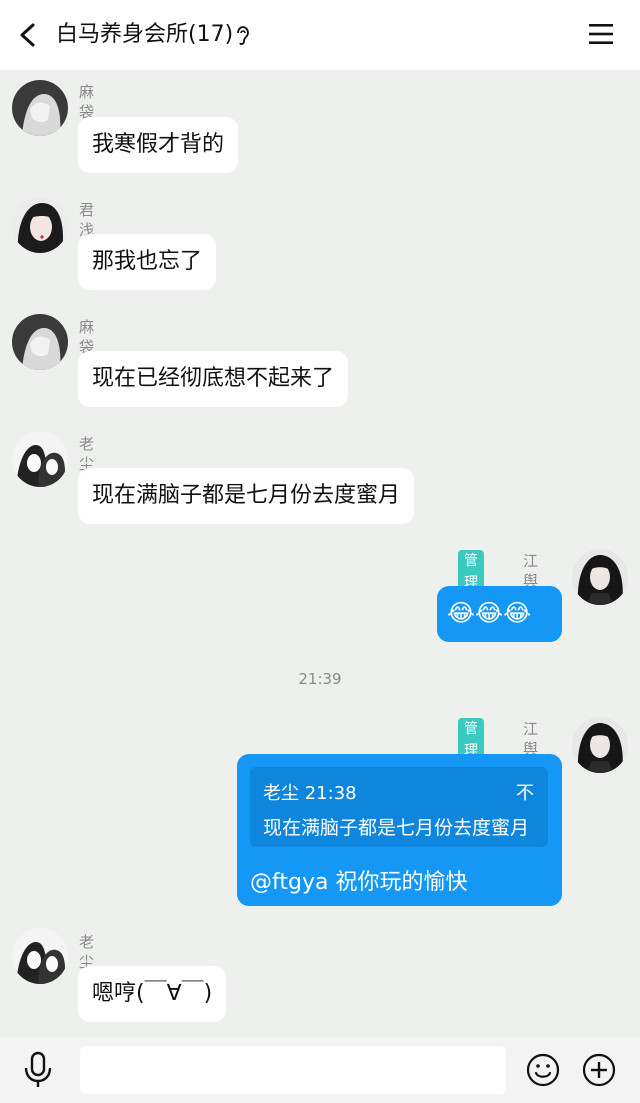 Image resolution: width=640 pixels, height=1103 pixels. What do you see at coordinates (246, 496) in the screenshot?
I see `message-bubble: 现在满脑子都是七月份去度蜜月` at bounding box center [246, 496].